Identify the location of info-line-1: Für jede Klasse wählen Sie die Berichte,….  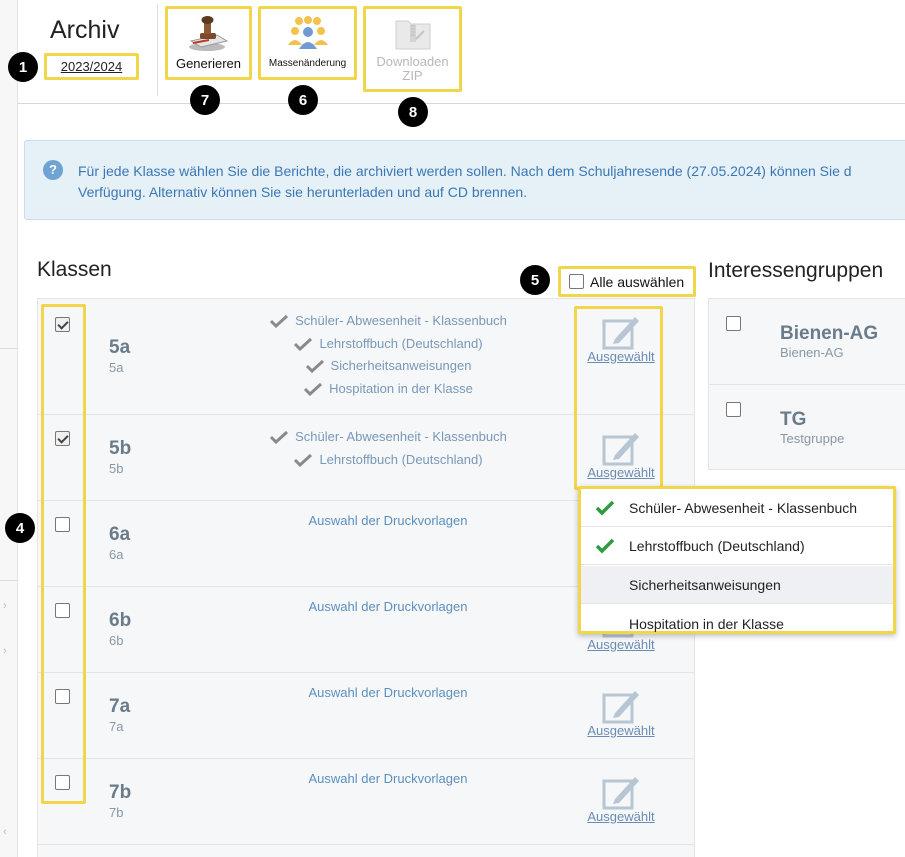
(465, 171).